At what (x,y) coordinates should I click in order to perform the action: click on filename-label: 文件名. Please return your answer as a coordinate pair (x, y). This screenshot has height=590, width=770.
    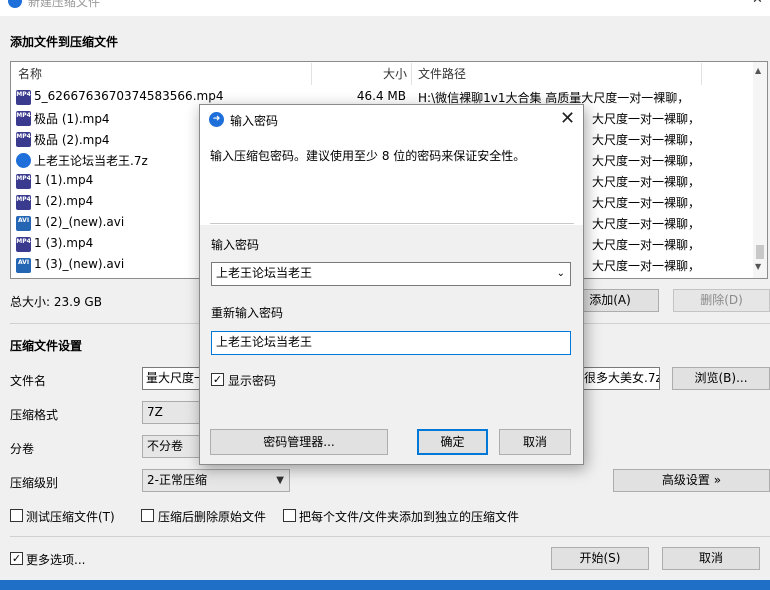
    Looking at the image, I should click on (28, 381).